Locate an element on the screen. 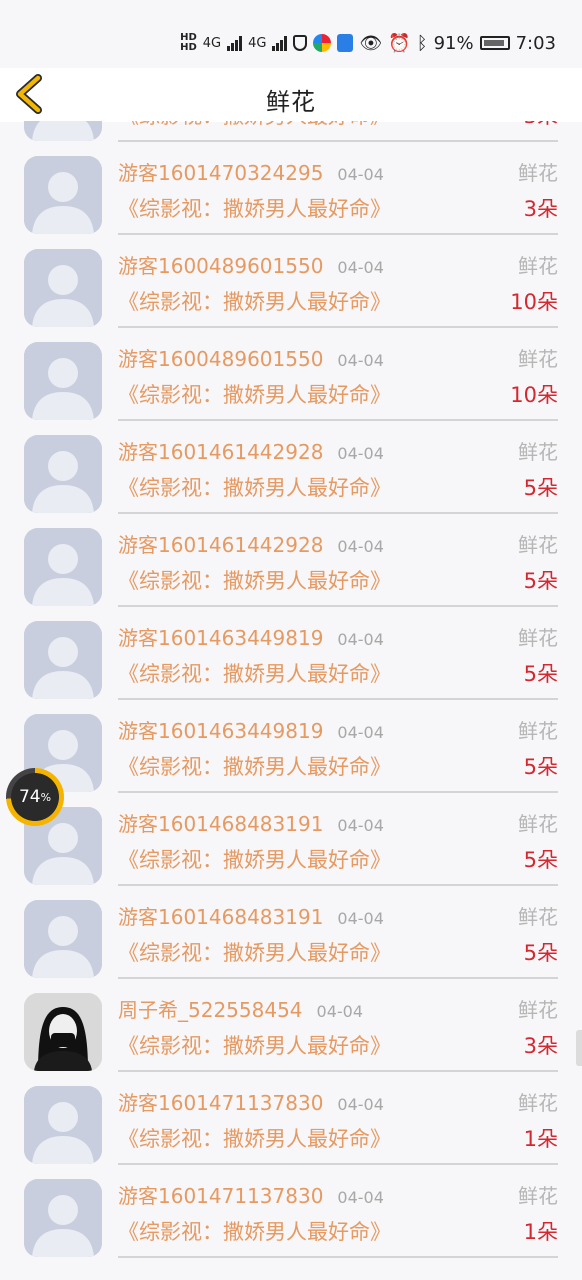 The height and width of the screenshot is (1280, 582). gift-quantity: 3朵 is located at coordinates (540, 1046).